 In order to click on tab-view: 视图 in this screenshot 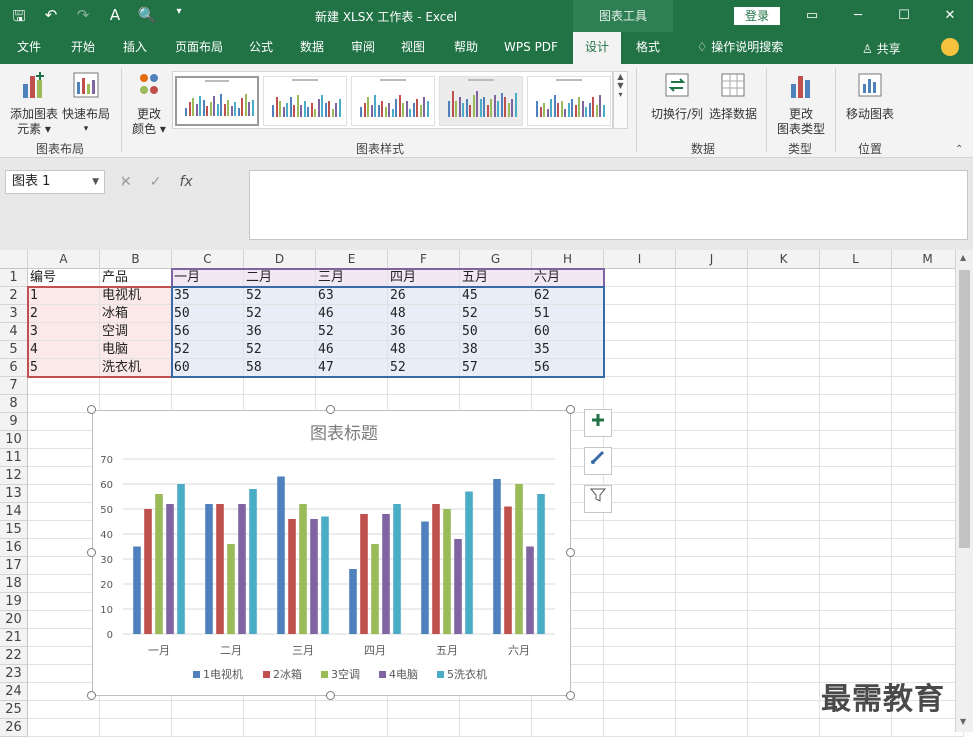, I will do `click(413, 48)`.